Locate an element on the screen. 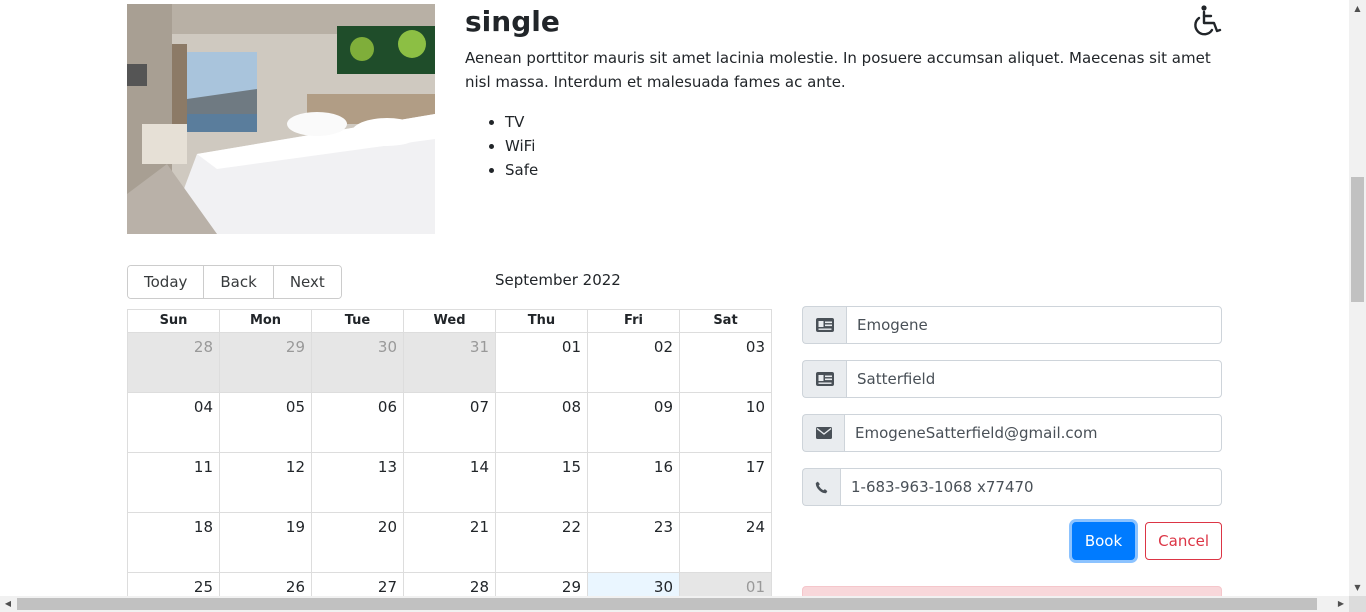  calendar-day: 14 is located at coordinates (450, 482).